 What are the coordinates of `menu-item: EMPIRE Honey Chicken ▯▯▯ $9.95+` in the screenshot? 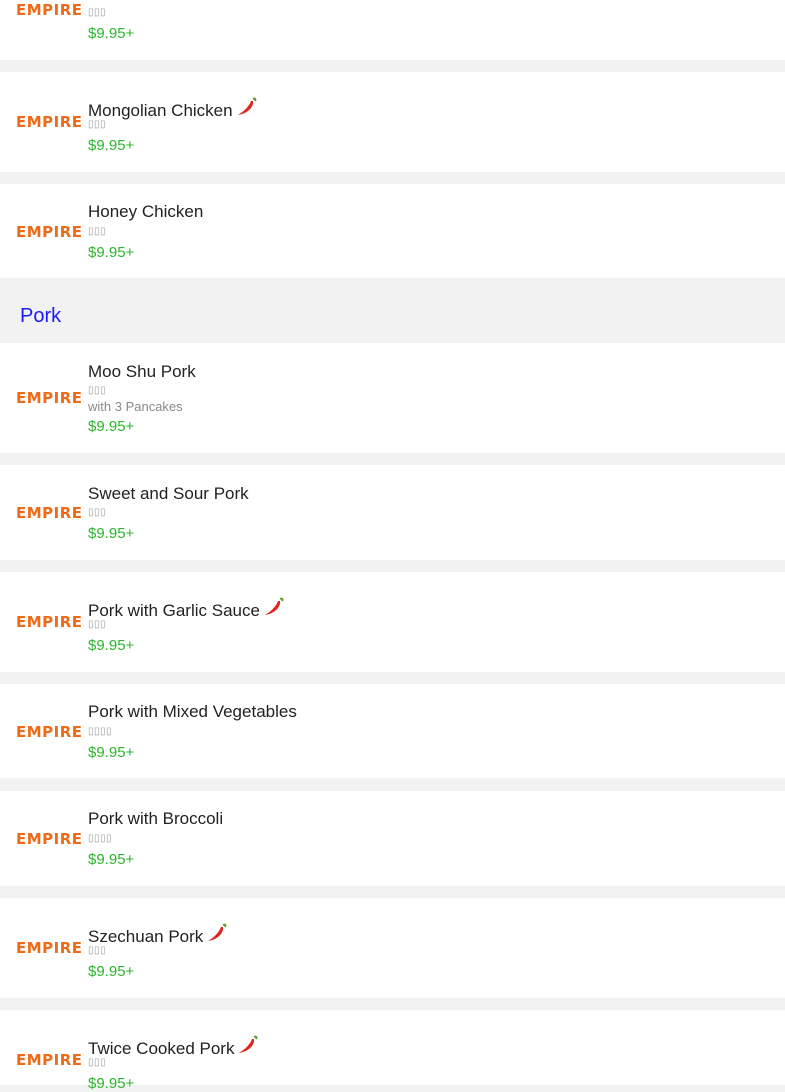 It's located at (392, 231).